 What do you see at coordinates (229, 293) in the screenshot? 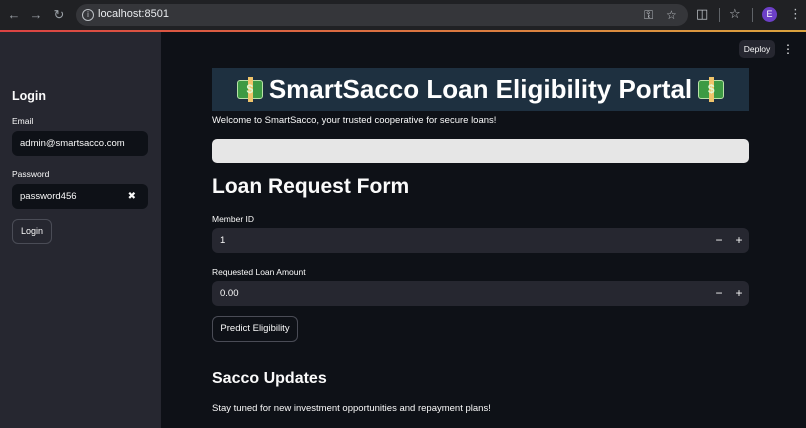
I see `loan-amount-value: 0.00` at bounding box center [229, 293].